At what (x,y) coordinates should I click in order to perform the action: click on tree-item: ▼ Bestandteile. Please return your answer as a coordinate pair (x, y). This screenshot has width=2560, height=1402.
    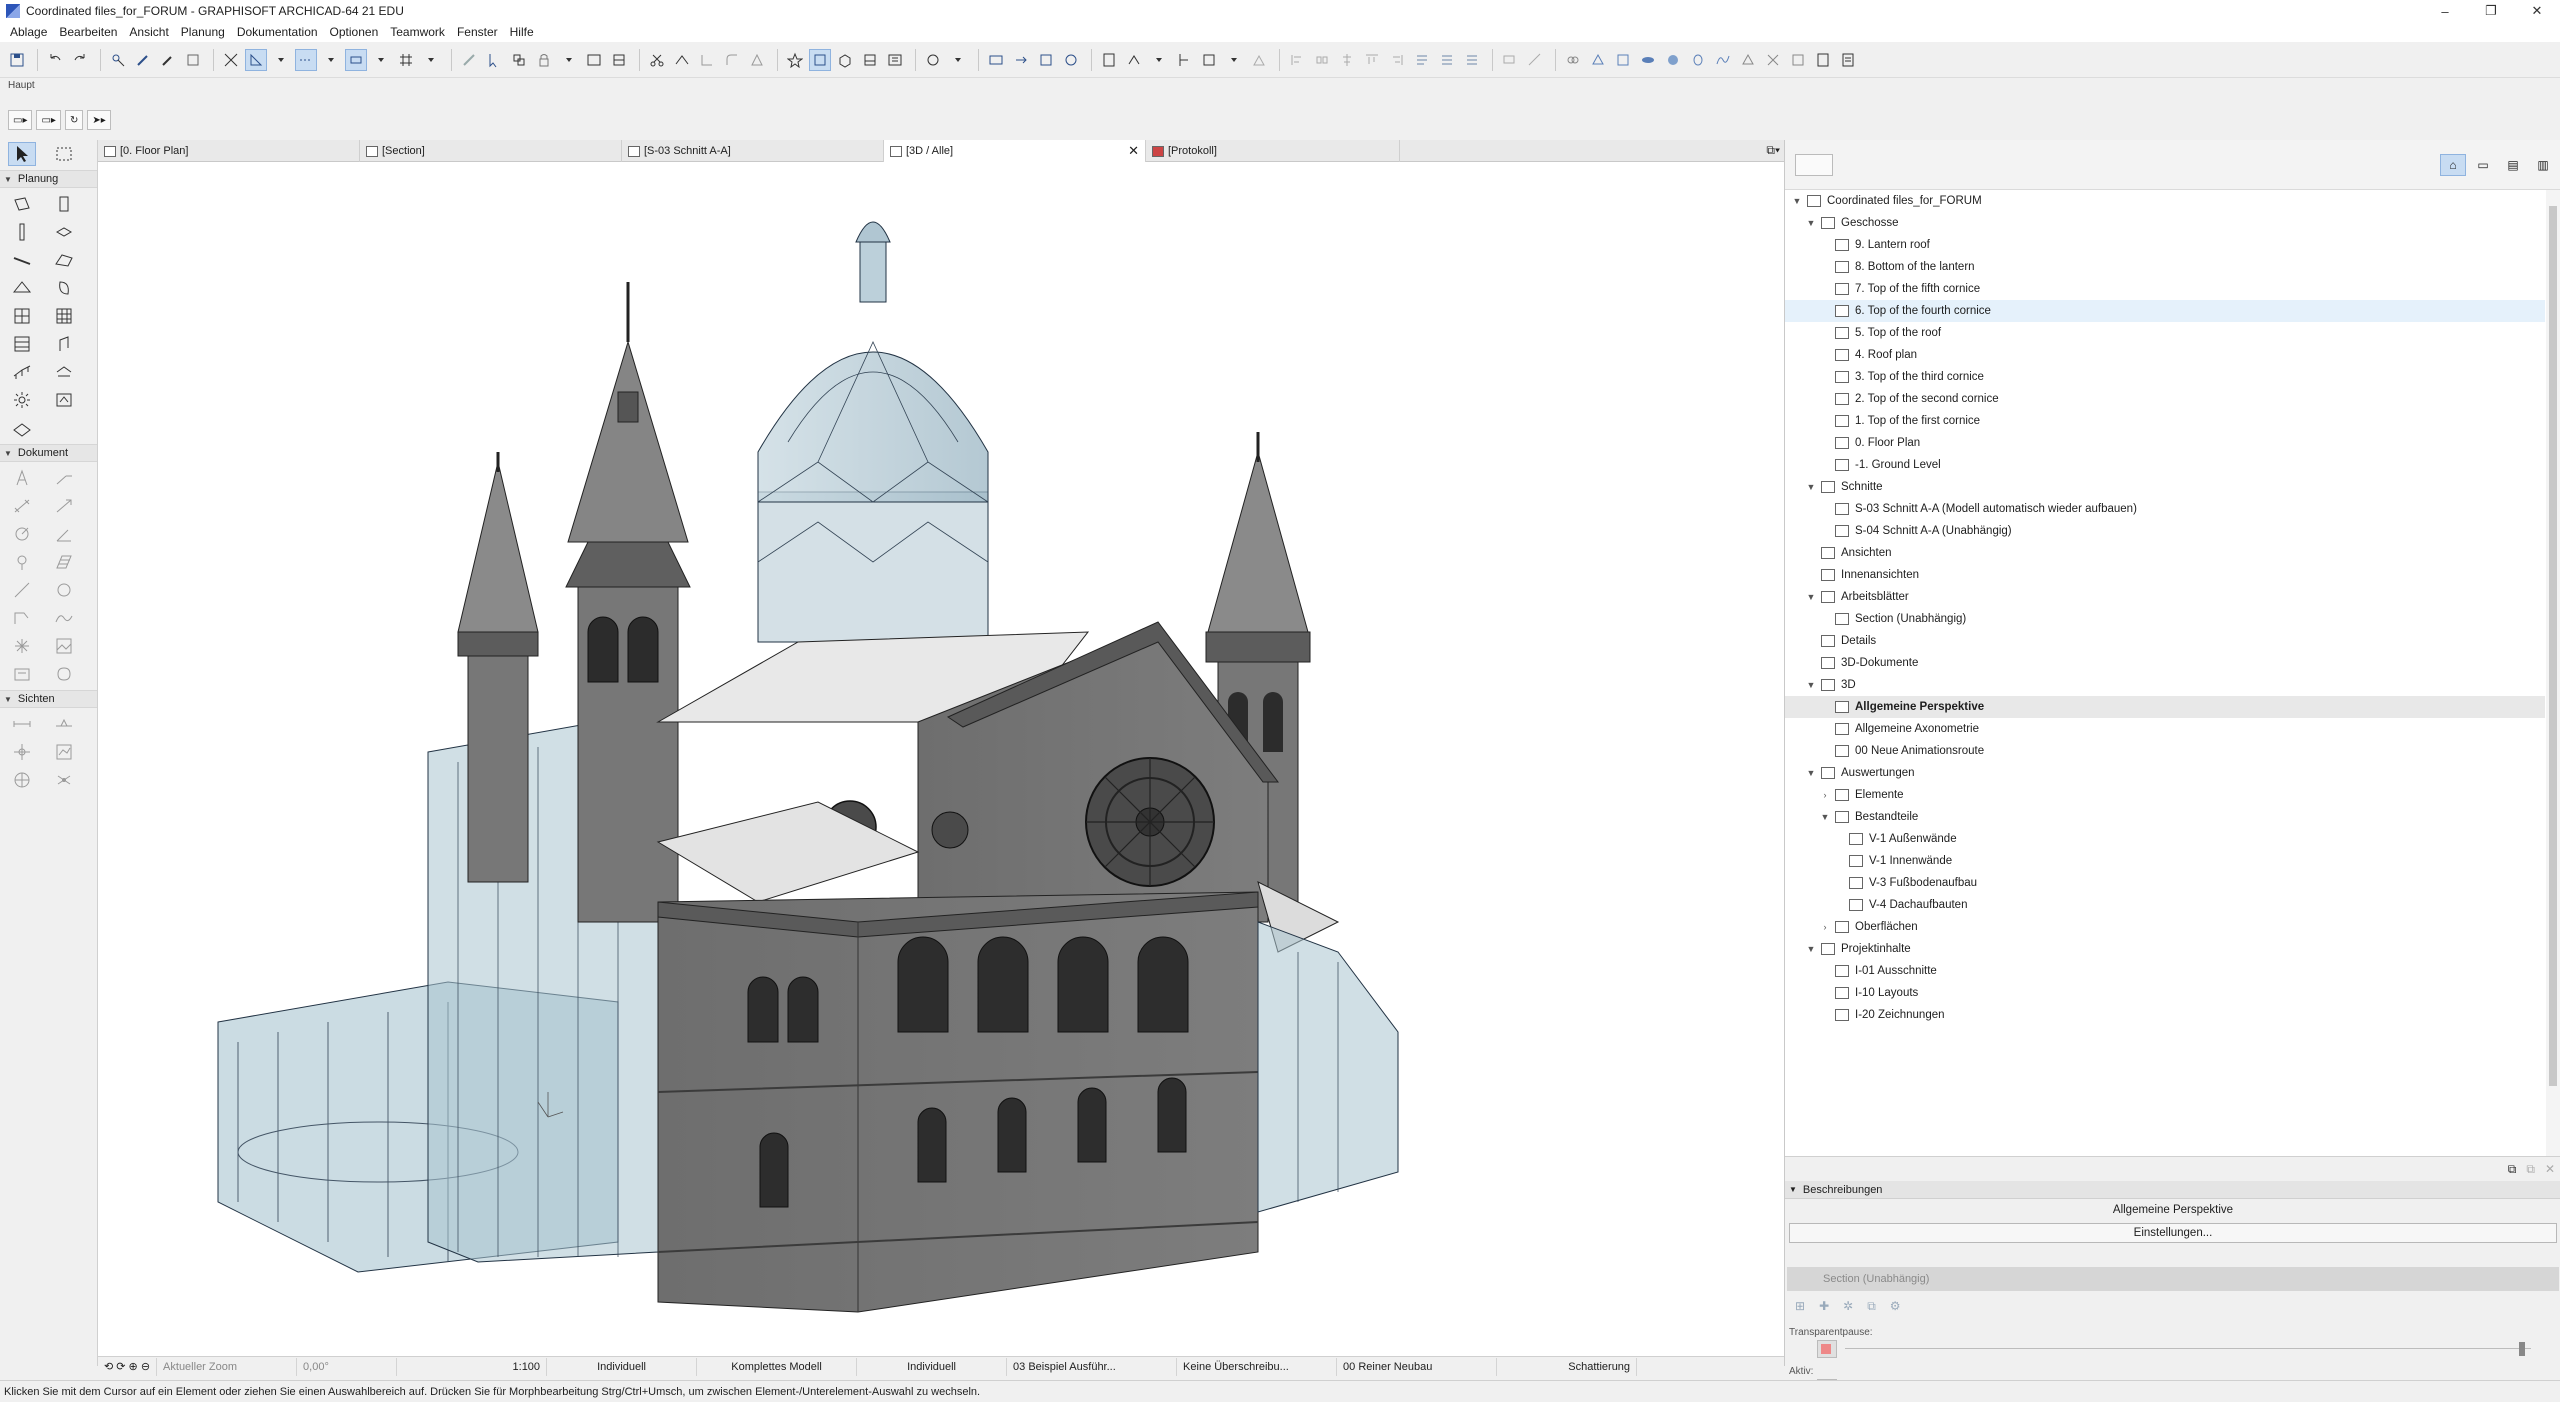
    Looking at the image, I should click on (2165, 817).